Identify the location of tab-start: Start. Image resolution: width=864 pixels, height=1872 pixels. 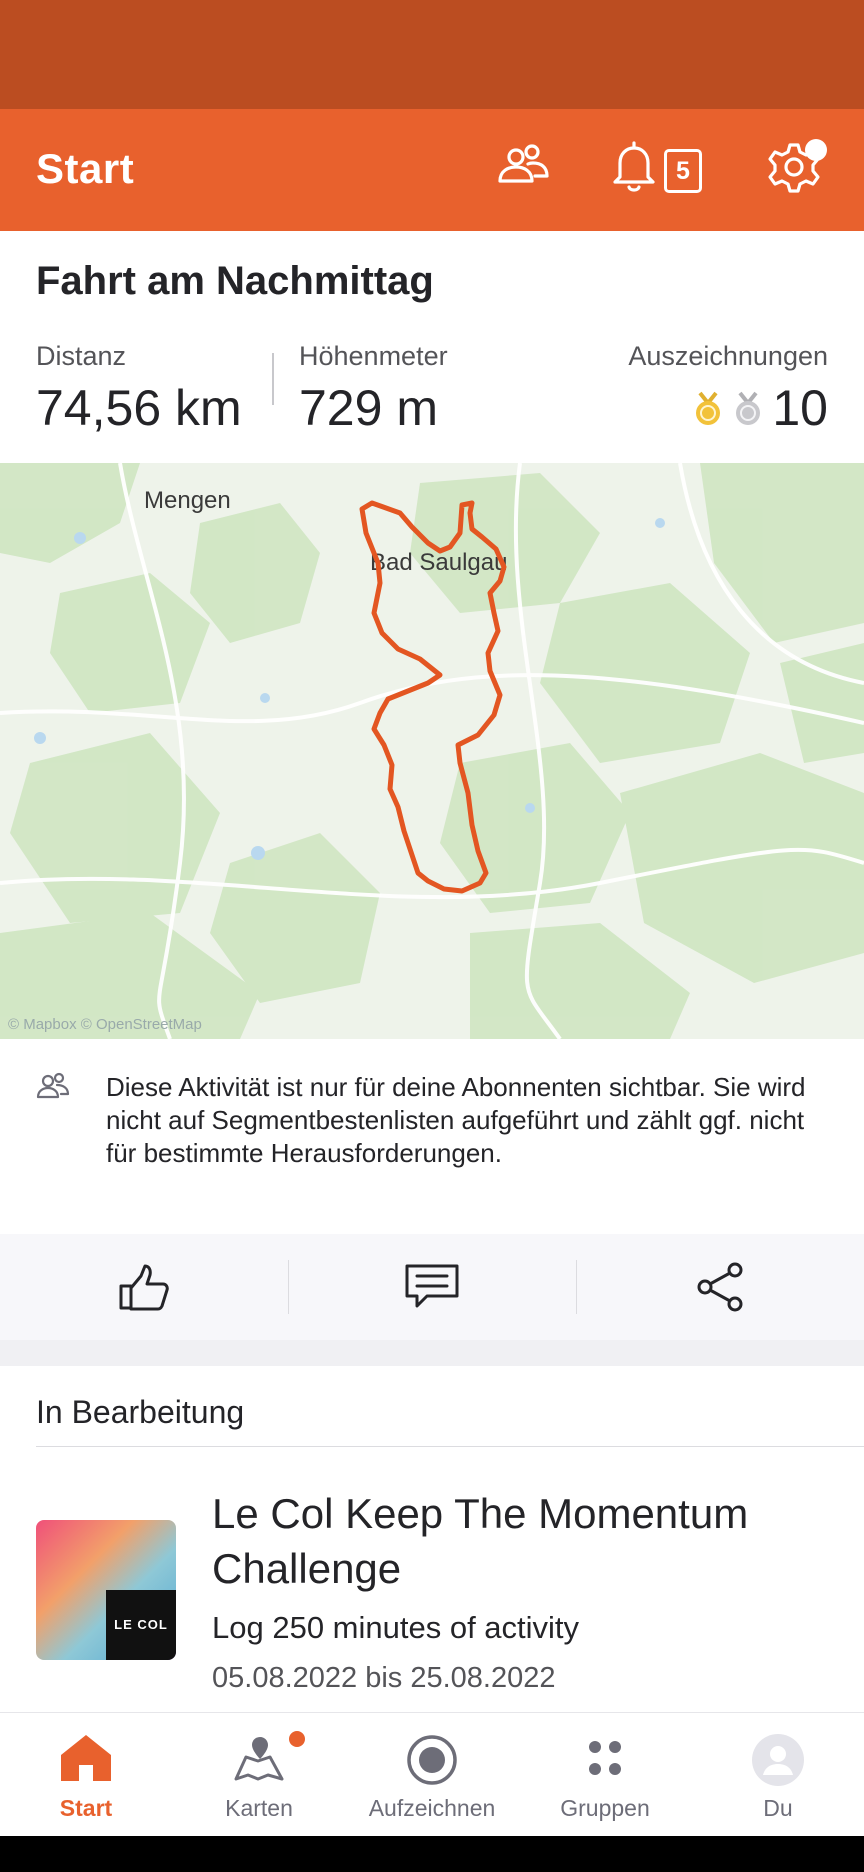
(86, 1775).